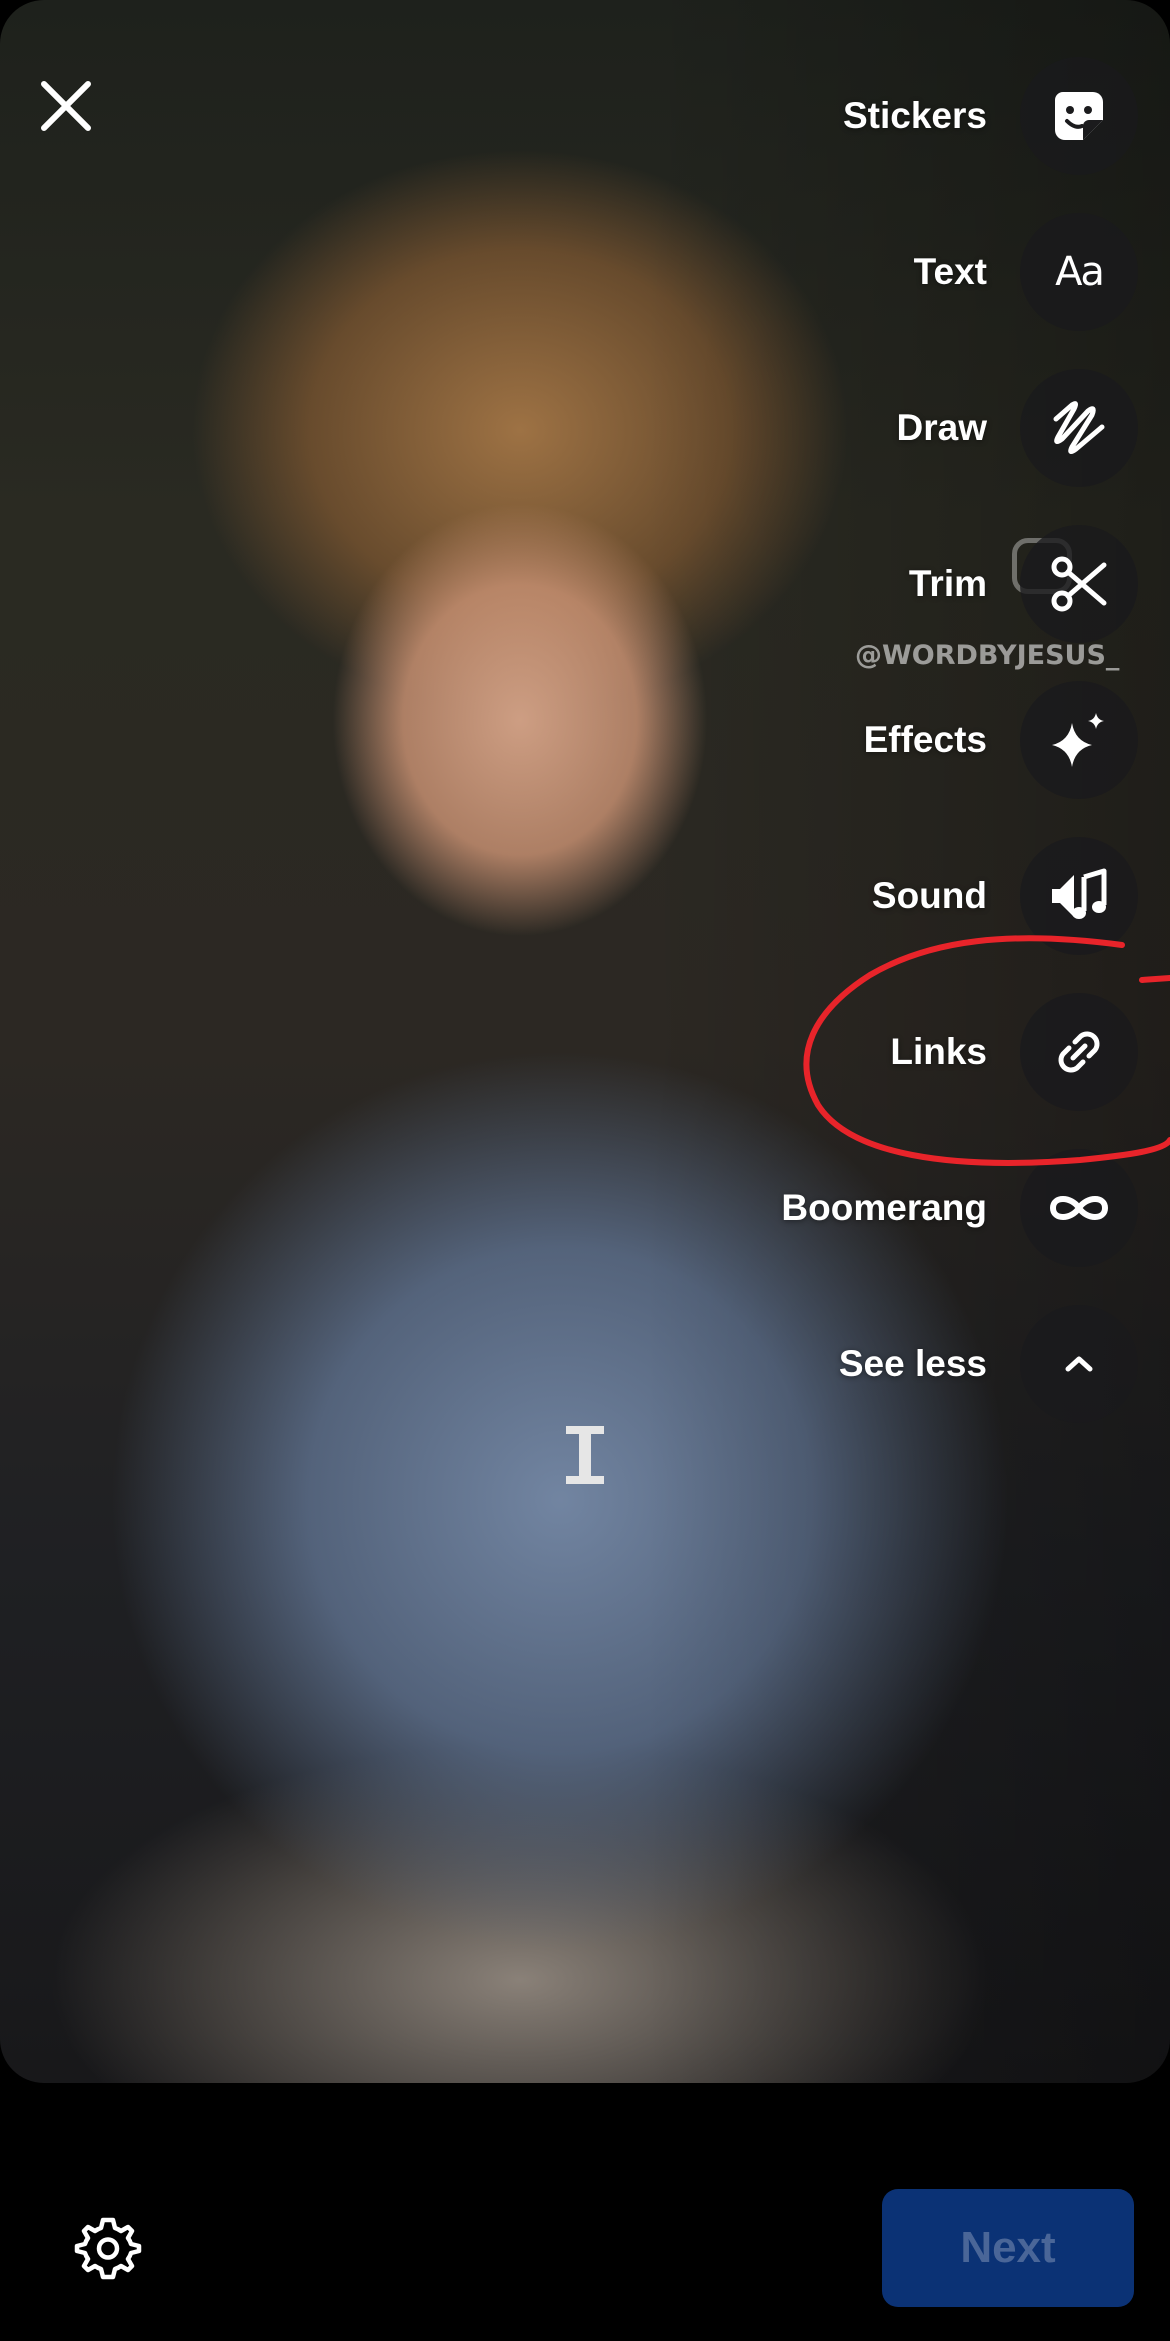  I want to click on chevron-up-icon, so click(1079, 1364).